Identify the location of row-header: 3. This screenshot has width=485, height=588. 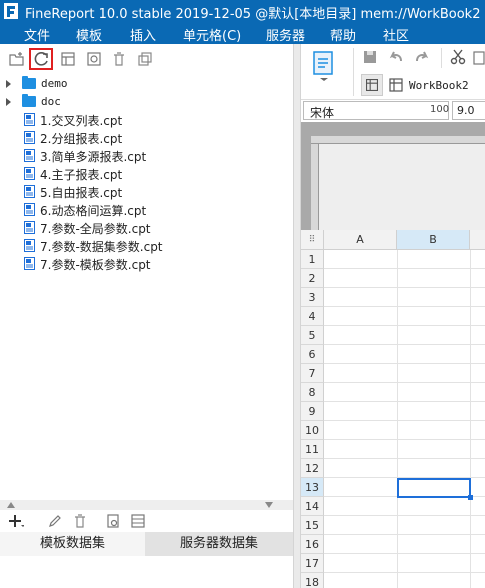
(312, 297).